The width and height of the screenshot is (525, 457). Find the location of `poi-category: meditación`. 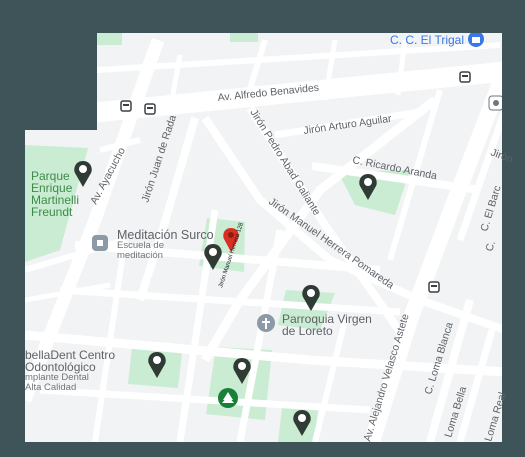

poi-category: meditación is located at coordinates (140, 255).